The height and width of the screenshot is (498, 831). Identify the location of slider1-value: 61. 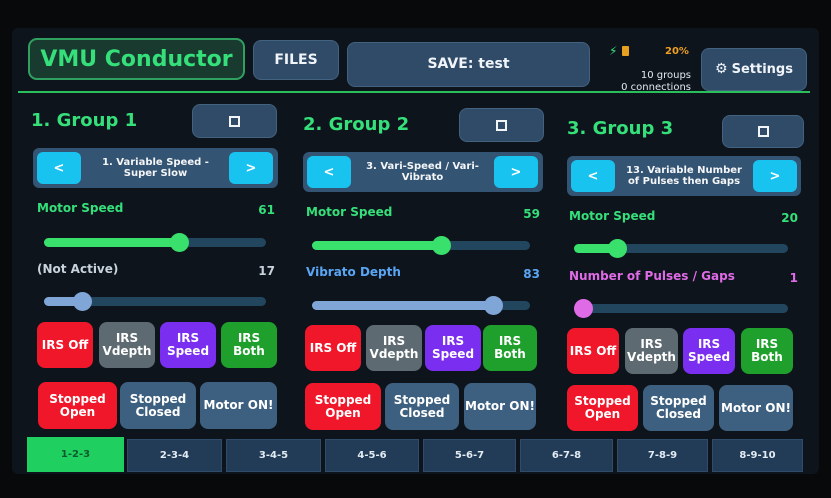
(266, 210).